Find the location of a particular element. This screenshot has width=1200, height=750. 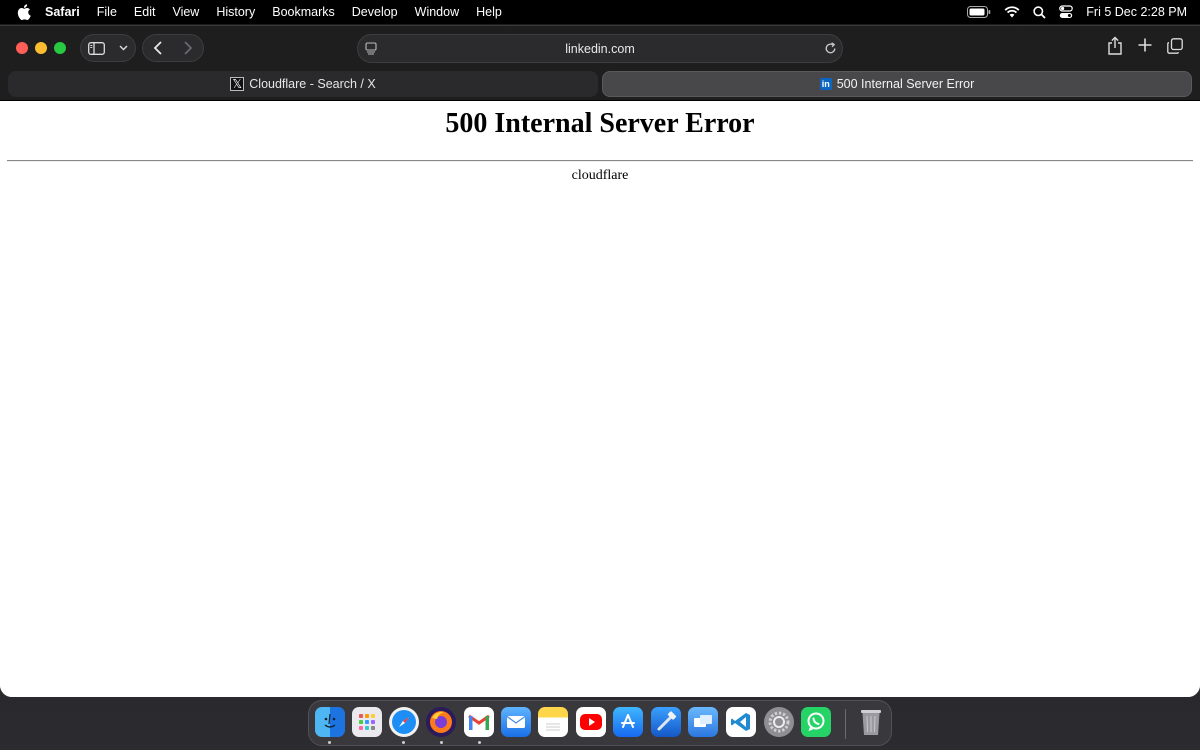

wifi-icon is located at coordinates (1012, 12).